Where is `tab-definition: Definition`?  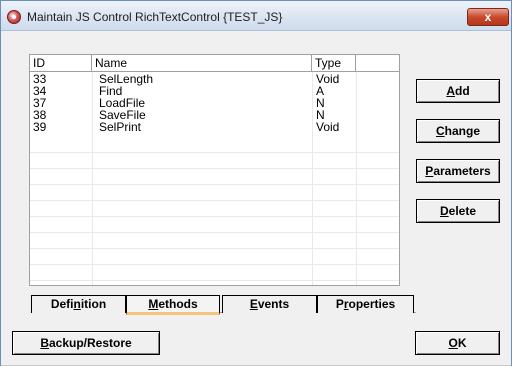
tab-definition: Definition is located at coordinates (78, 304).